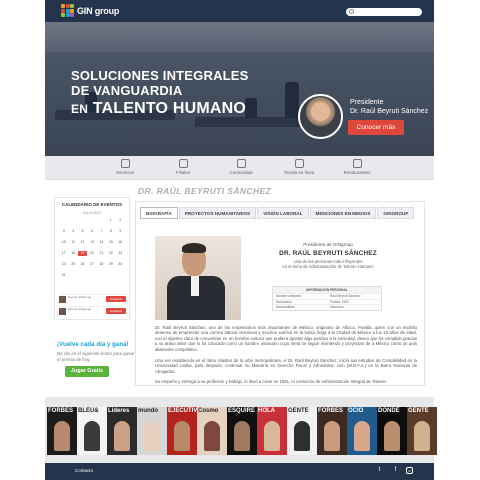 Image resolution: width=480 pixels, height=480 pixels. What do you see at coordinates (120, 264) in the screenshot?
I see `calendar-day: 30` at bounding box center [120, 264].